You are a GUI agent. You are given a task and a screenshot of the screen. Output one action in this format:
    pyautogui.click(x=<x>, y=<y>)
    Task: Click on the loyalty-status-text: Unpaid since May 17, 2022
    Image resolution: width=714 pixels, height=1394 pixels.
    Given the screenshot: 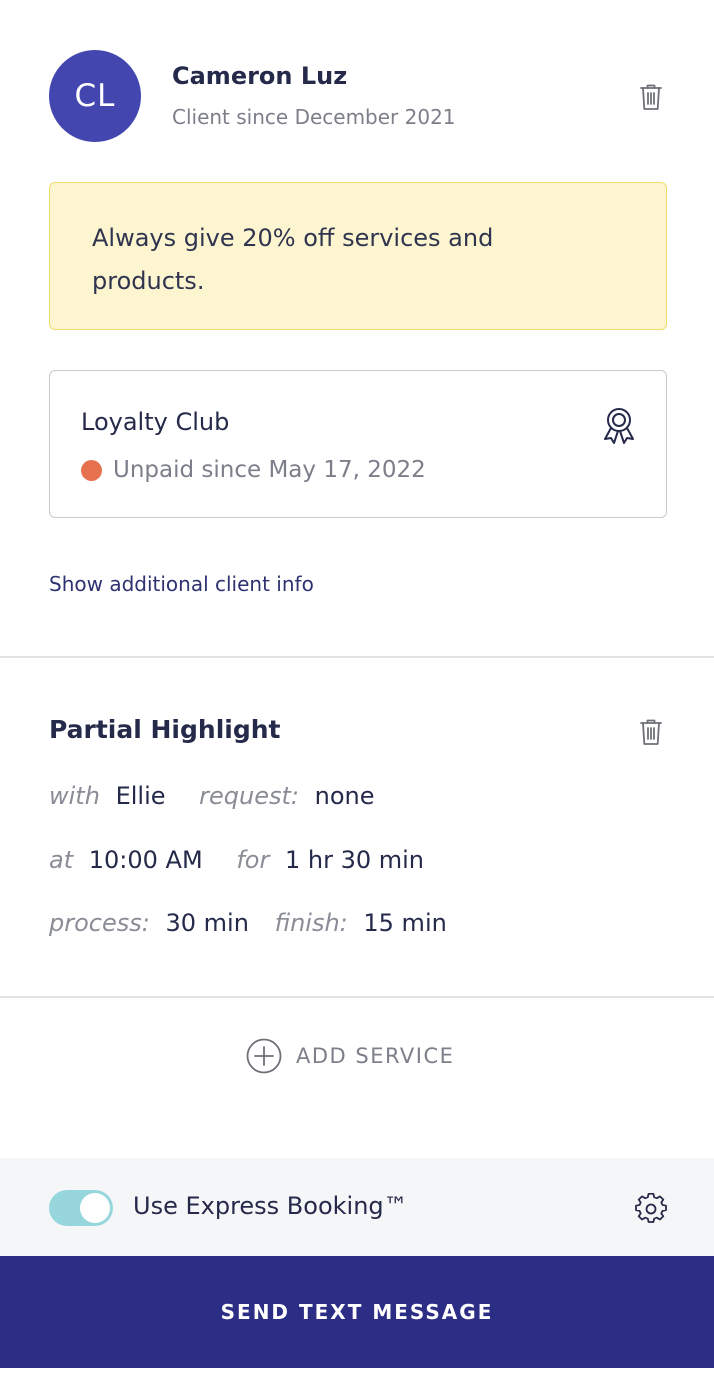 What is the action you would take?
    pyautogui.click(x=269, y=470)
    